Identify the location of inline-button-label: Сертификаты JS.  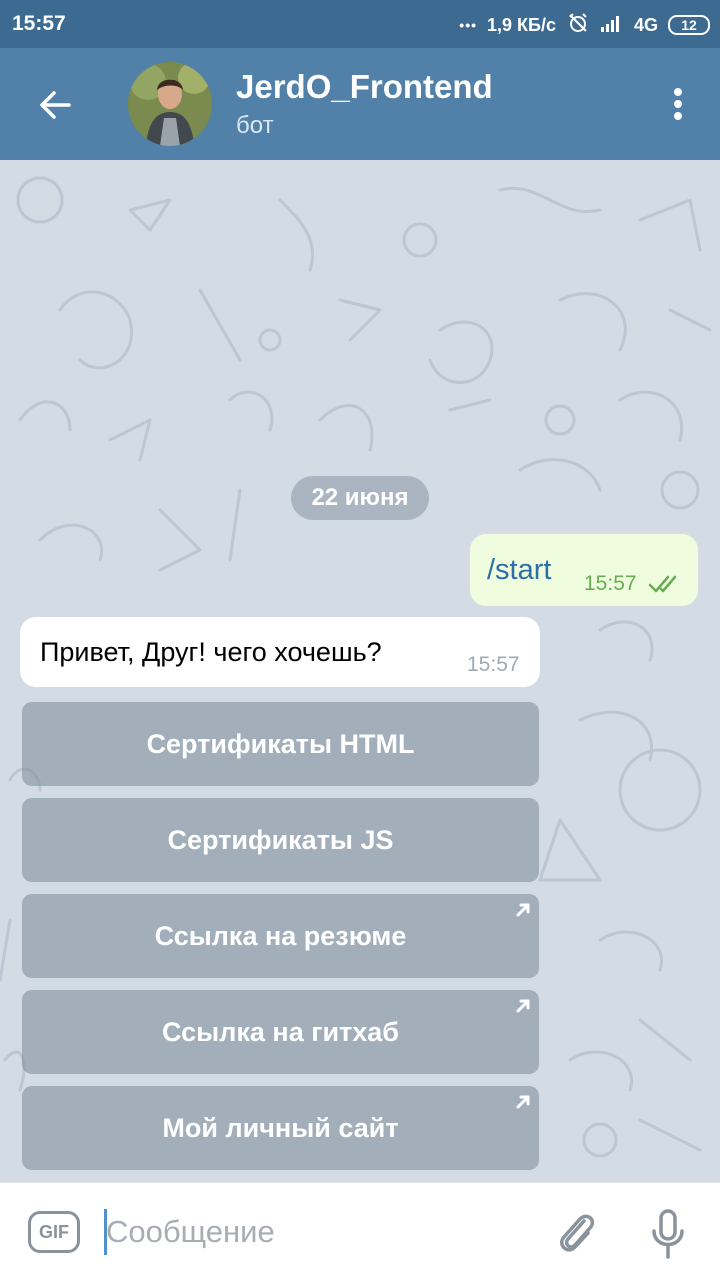
(280, 839).